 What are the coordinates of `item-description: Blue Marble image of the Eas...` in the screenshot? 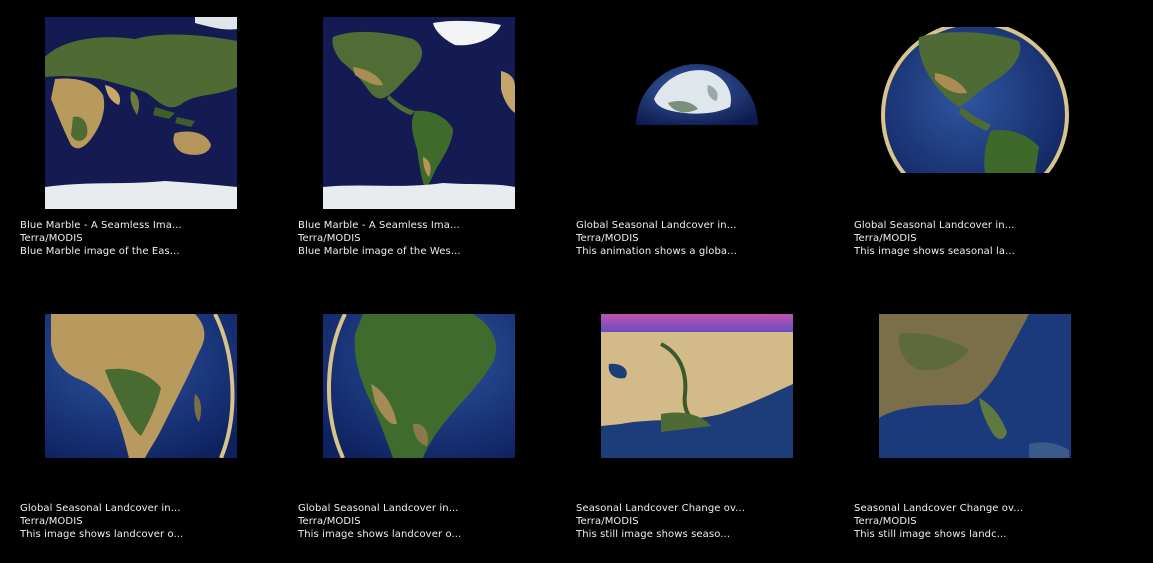 It's located at (100, 251).